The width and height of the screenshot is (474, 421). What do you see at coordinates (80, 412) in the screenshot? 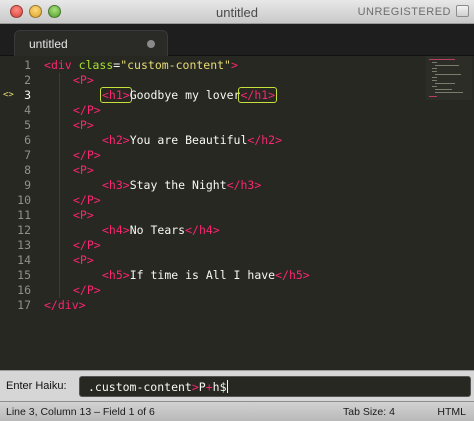
I see `cursor-position: Line 3, Column 13 – Field 1 of 6` at bounding box center [80, 412].